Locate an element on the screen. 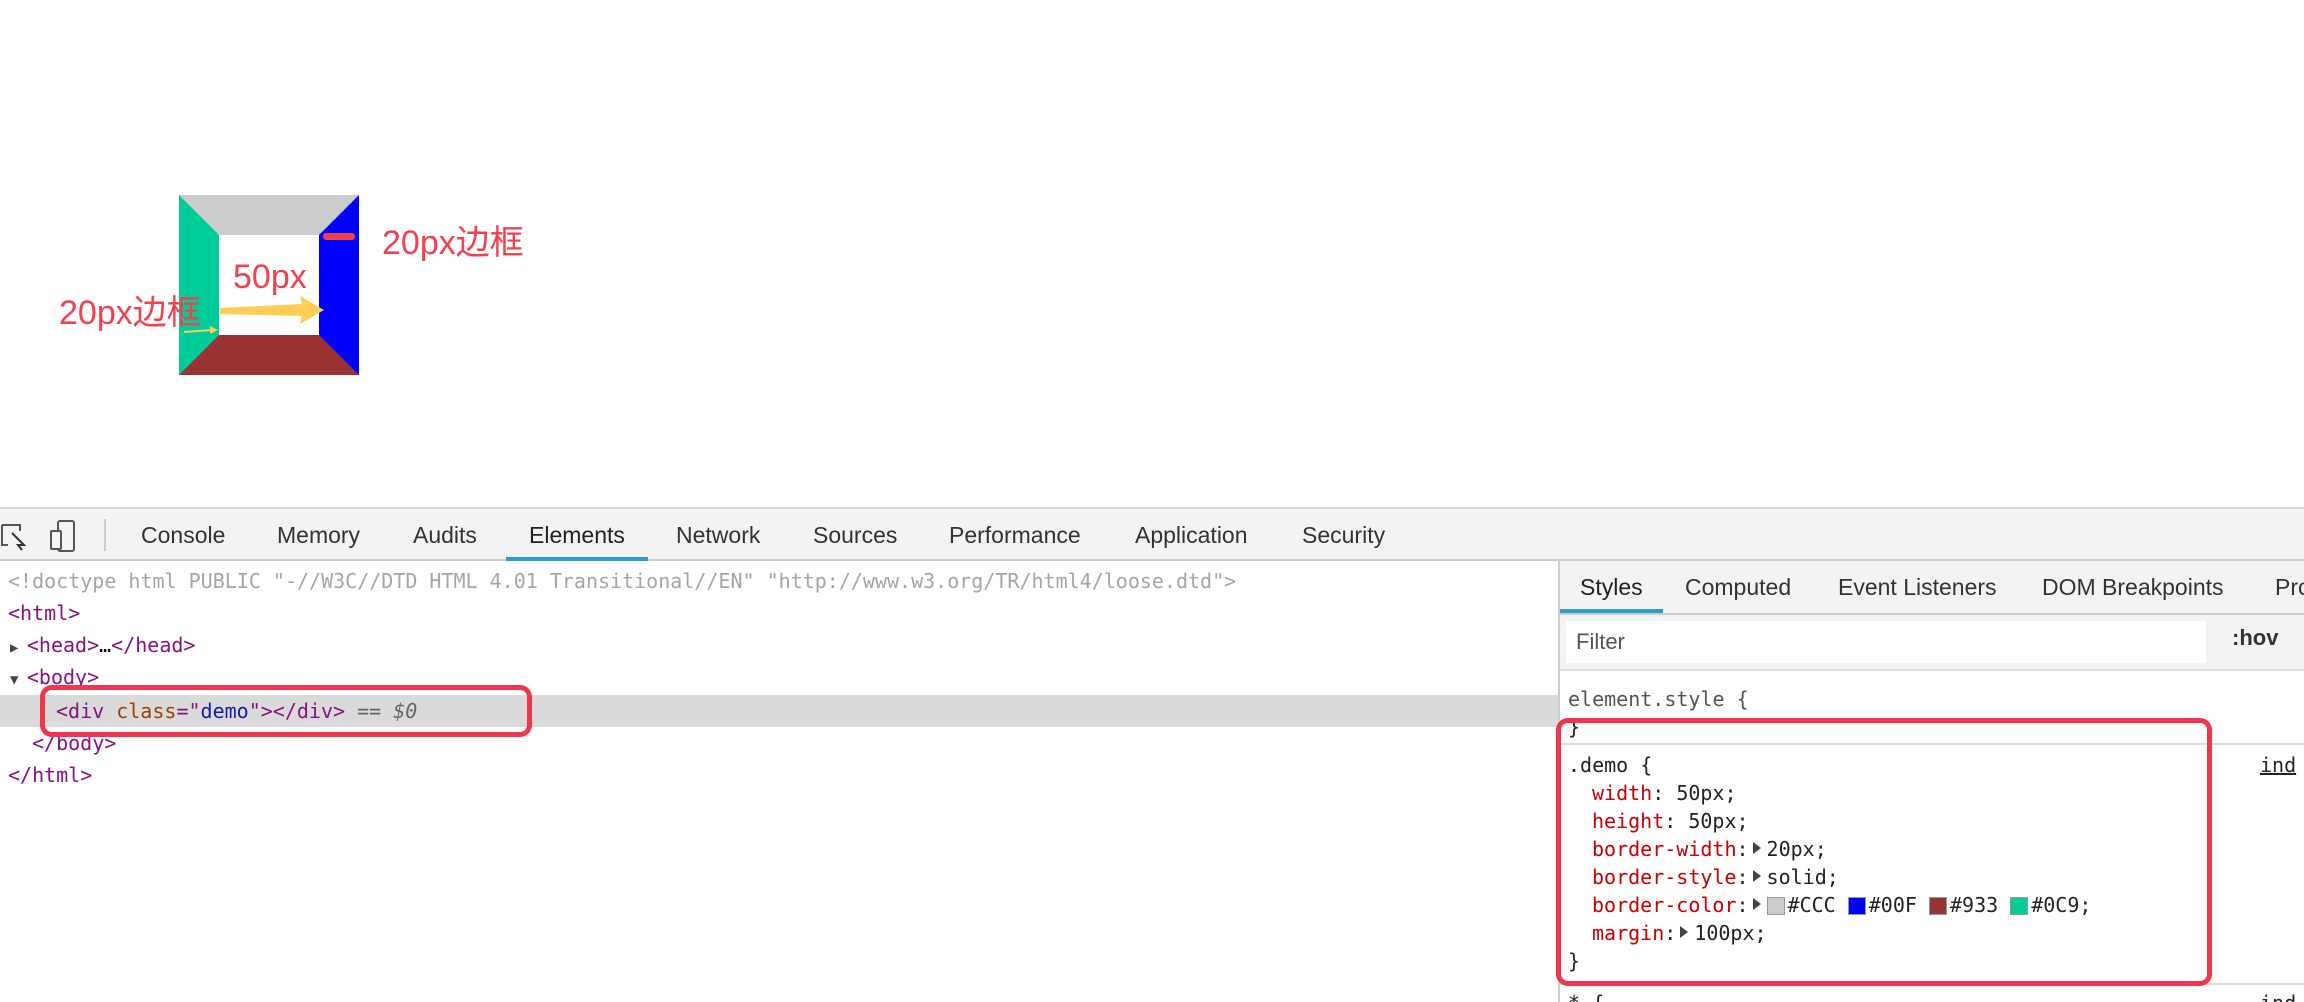  filter-bar: :hov is located at coordinates (1932, 643).